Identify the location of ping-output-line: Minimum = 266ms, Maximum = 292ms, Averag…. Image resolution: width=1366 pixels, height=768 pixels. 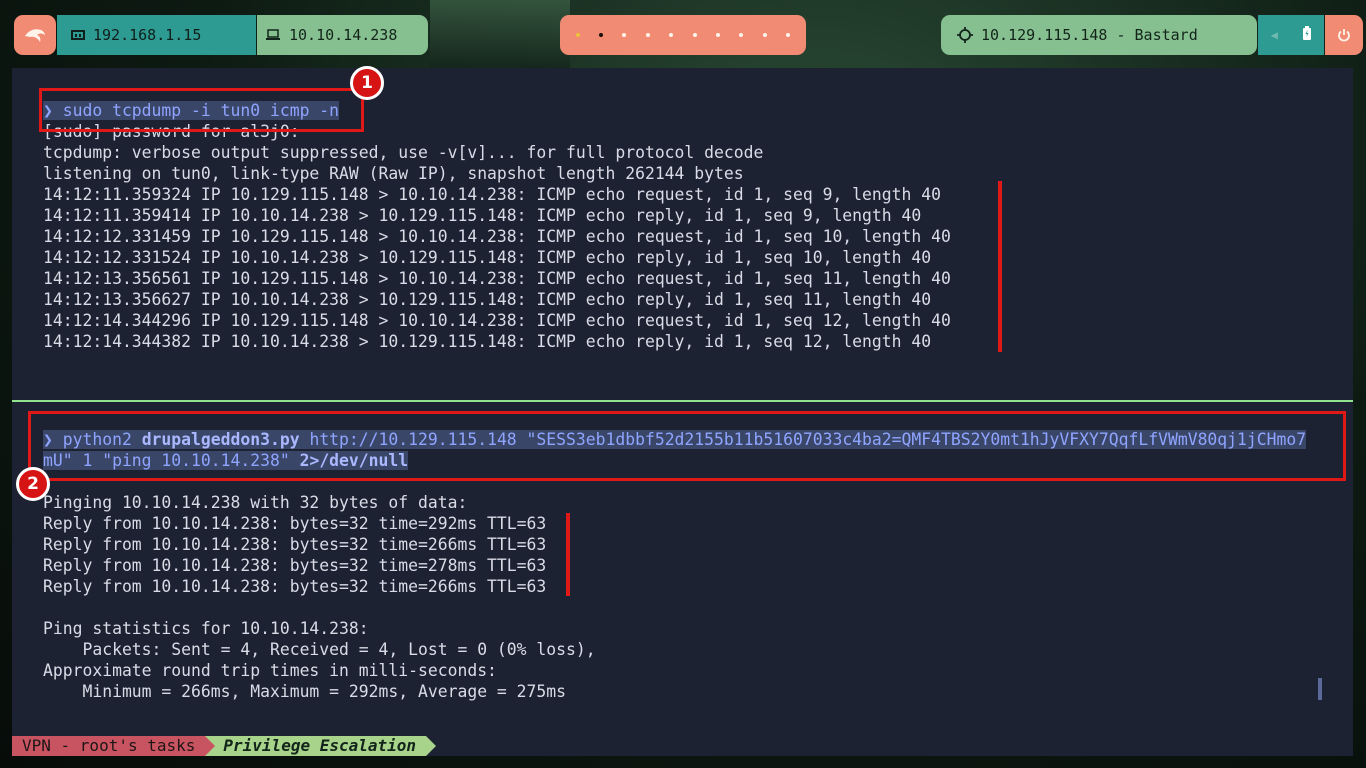
(305, 691).